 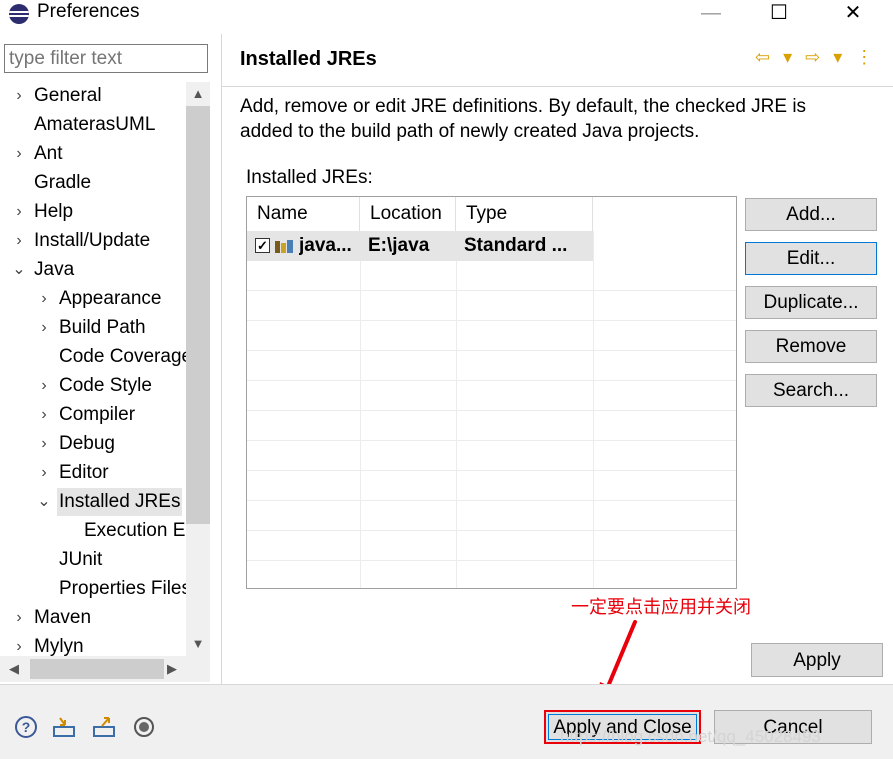 I want to click on scroll-up-icon: ▲, so click(x=198, y=94).